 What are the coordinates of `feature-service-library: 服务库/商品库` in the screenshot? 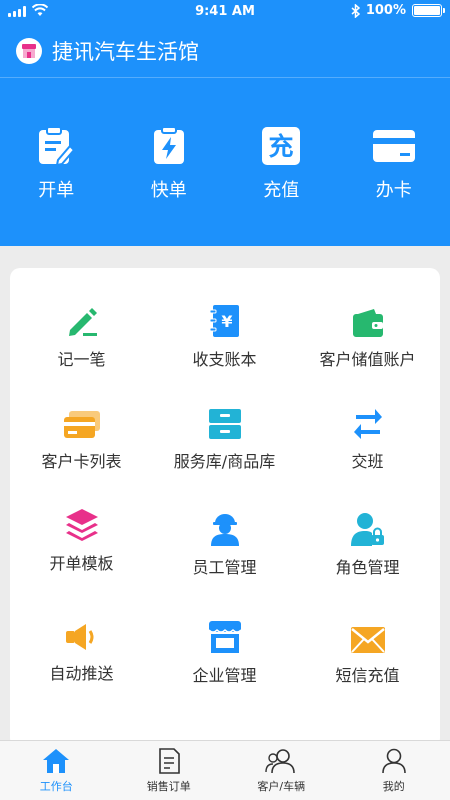 It's located at (224, 438).